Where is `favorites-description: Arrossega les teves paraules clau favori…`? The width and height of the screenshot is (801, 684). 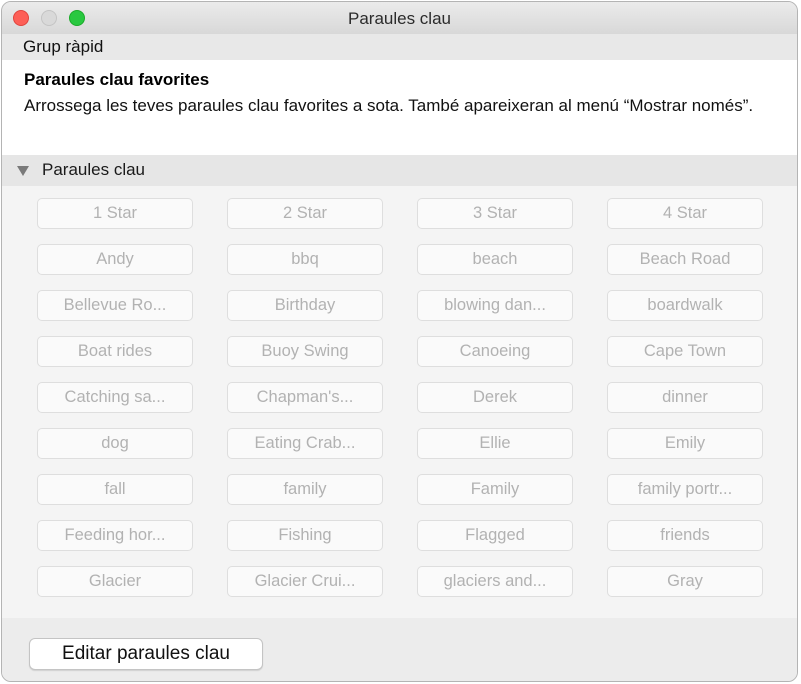
favorites-description: Arrossega les teves paraules clau favori… is located at coordinates (389, 105).